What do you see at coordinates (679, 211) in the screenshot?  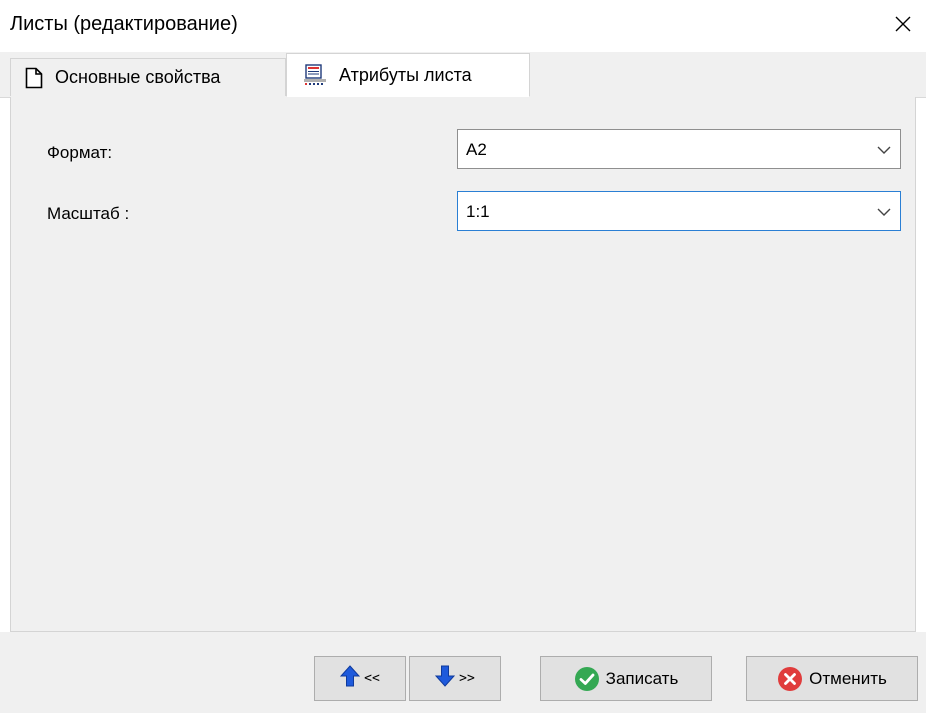 I see `scale-select: 1:1` at bounding box center [679, 211].